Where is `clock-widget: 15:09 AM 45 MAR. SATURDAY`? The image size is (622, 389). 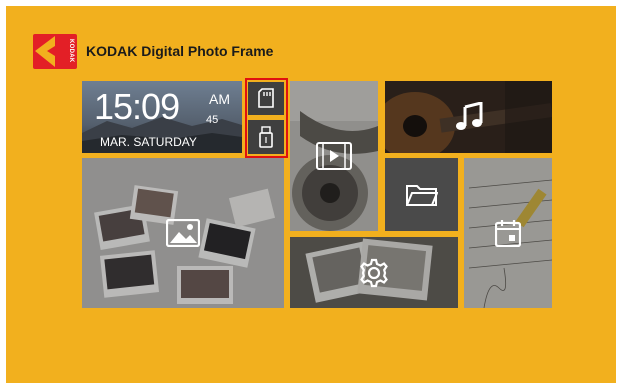 clock-widget: 15:09 AM 45 MAR. SATURDAY is located at coordinates (162, 117).